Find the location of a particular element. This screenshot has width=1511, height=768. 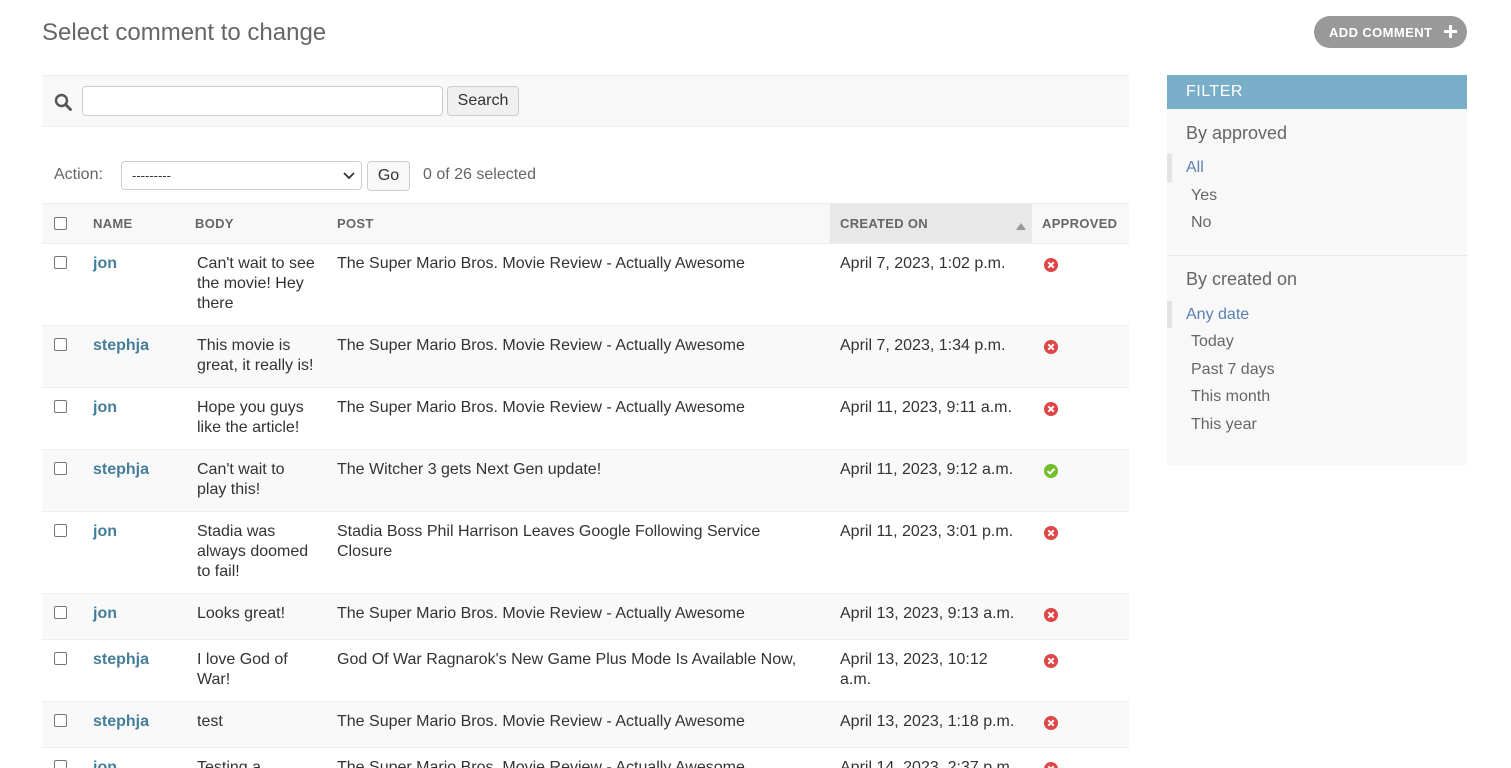

action-select: --------- is located at coordinates (241, 175).